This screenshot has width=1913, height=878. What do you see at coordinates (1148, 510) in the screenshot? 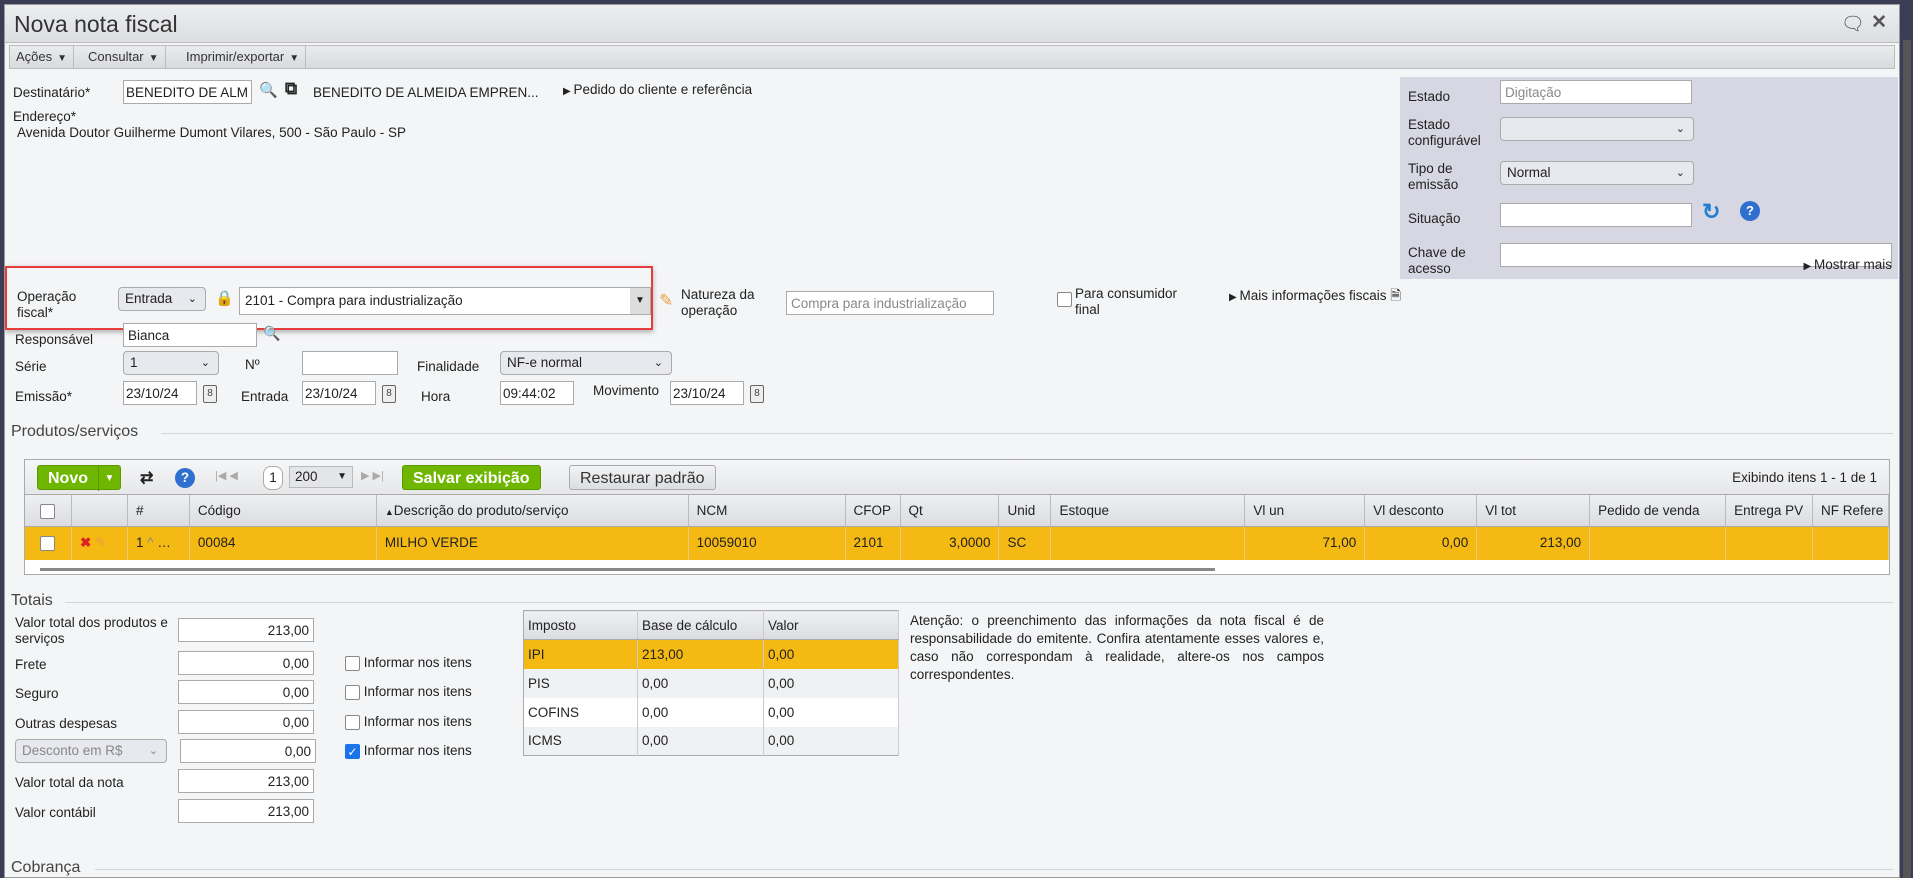
I see `column-header: Estoque` at bounding box center [1148, 510].